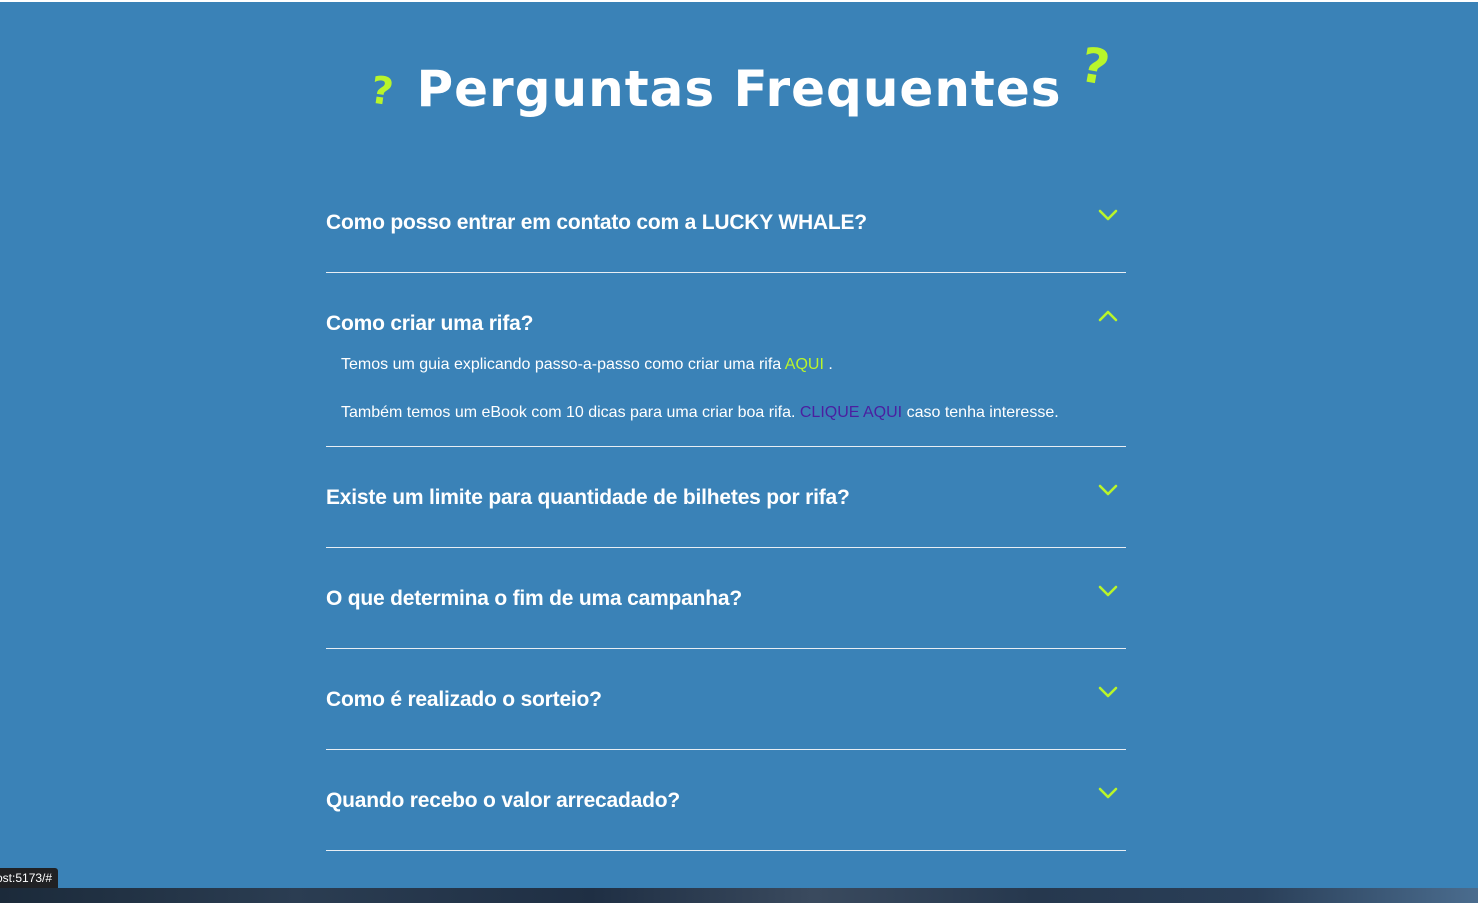 The width and height of the screenshot is (1478, 903). I want to click on page-title: ? Perguntas Frequentes ?, so click(741, 82).